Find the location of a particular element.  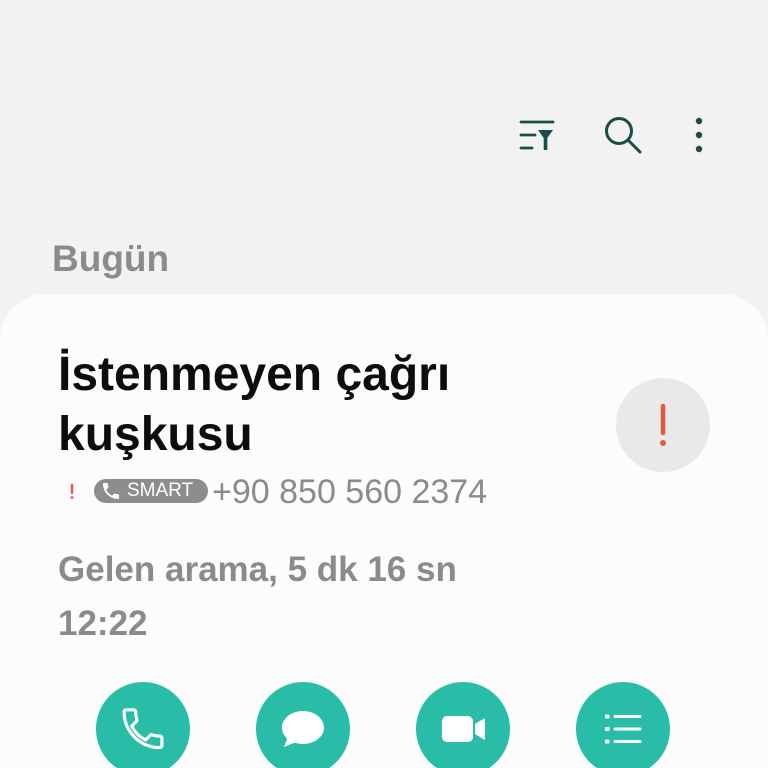

exclamation-icon is located at coordinates (663, 424).